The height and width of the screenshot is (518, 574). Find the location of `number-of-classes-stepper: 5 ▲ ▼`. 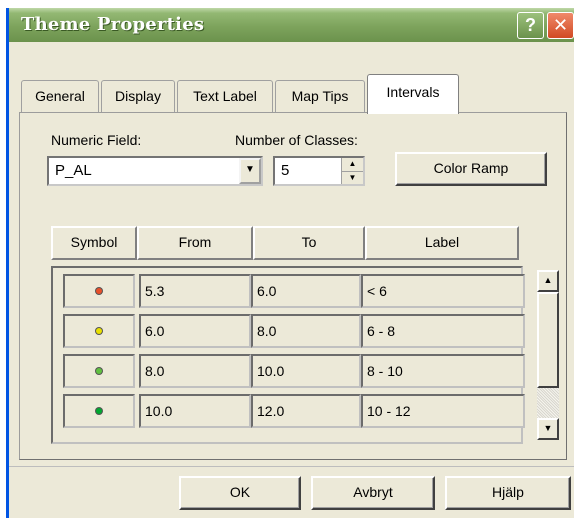

number-of-classes-stepper: 5 ▲ ▼ is located at coordinates (319, 171).